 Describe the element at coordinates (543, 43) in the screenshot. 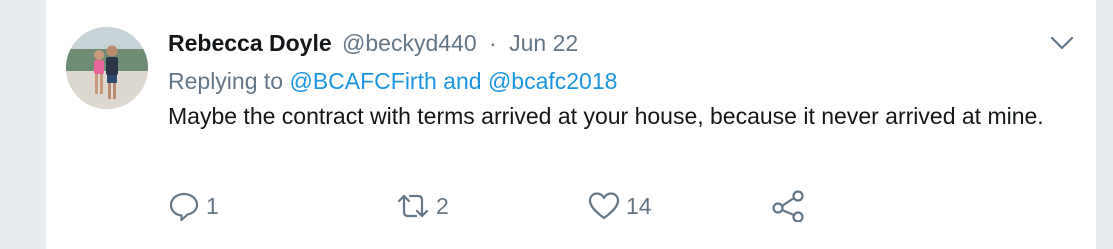

I see `tweet-date: Jun 22` at that location.